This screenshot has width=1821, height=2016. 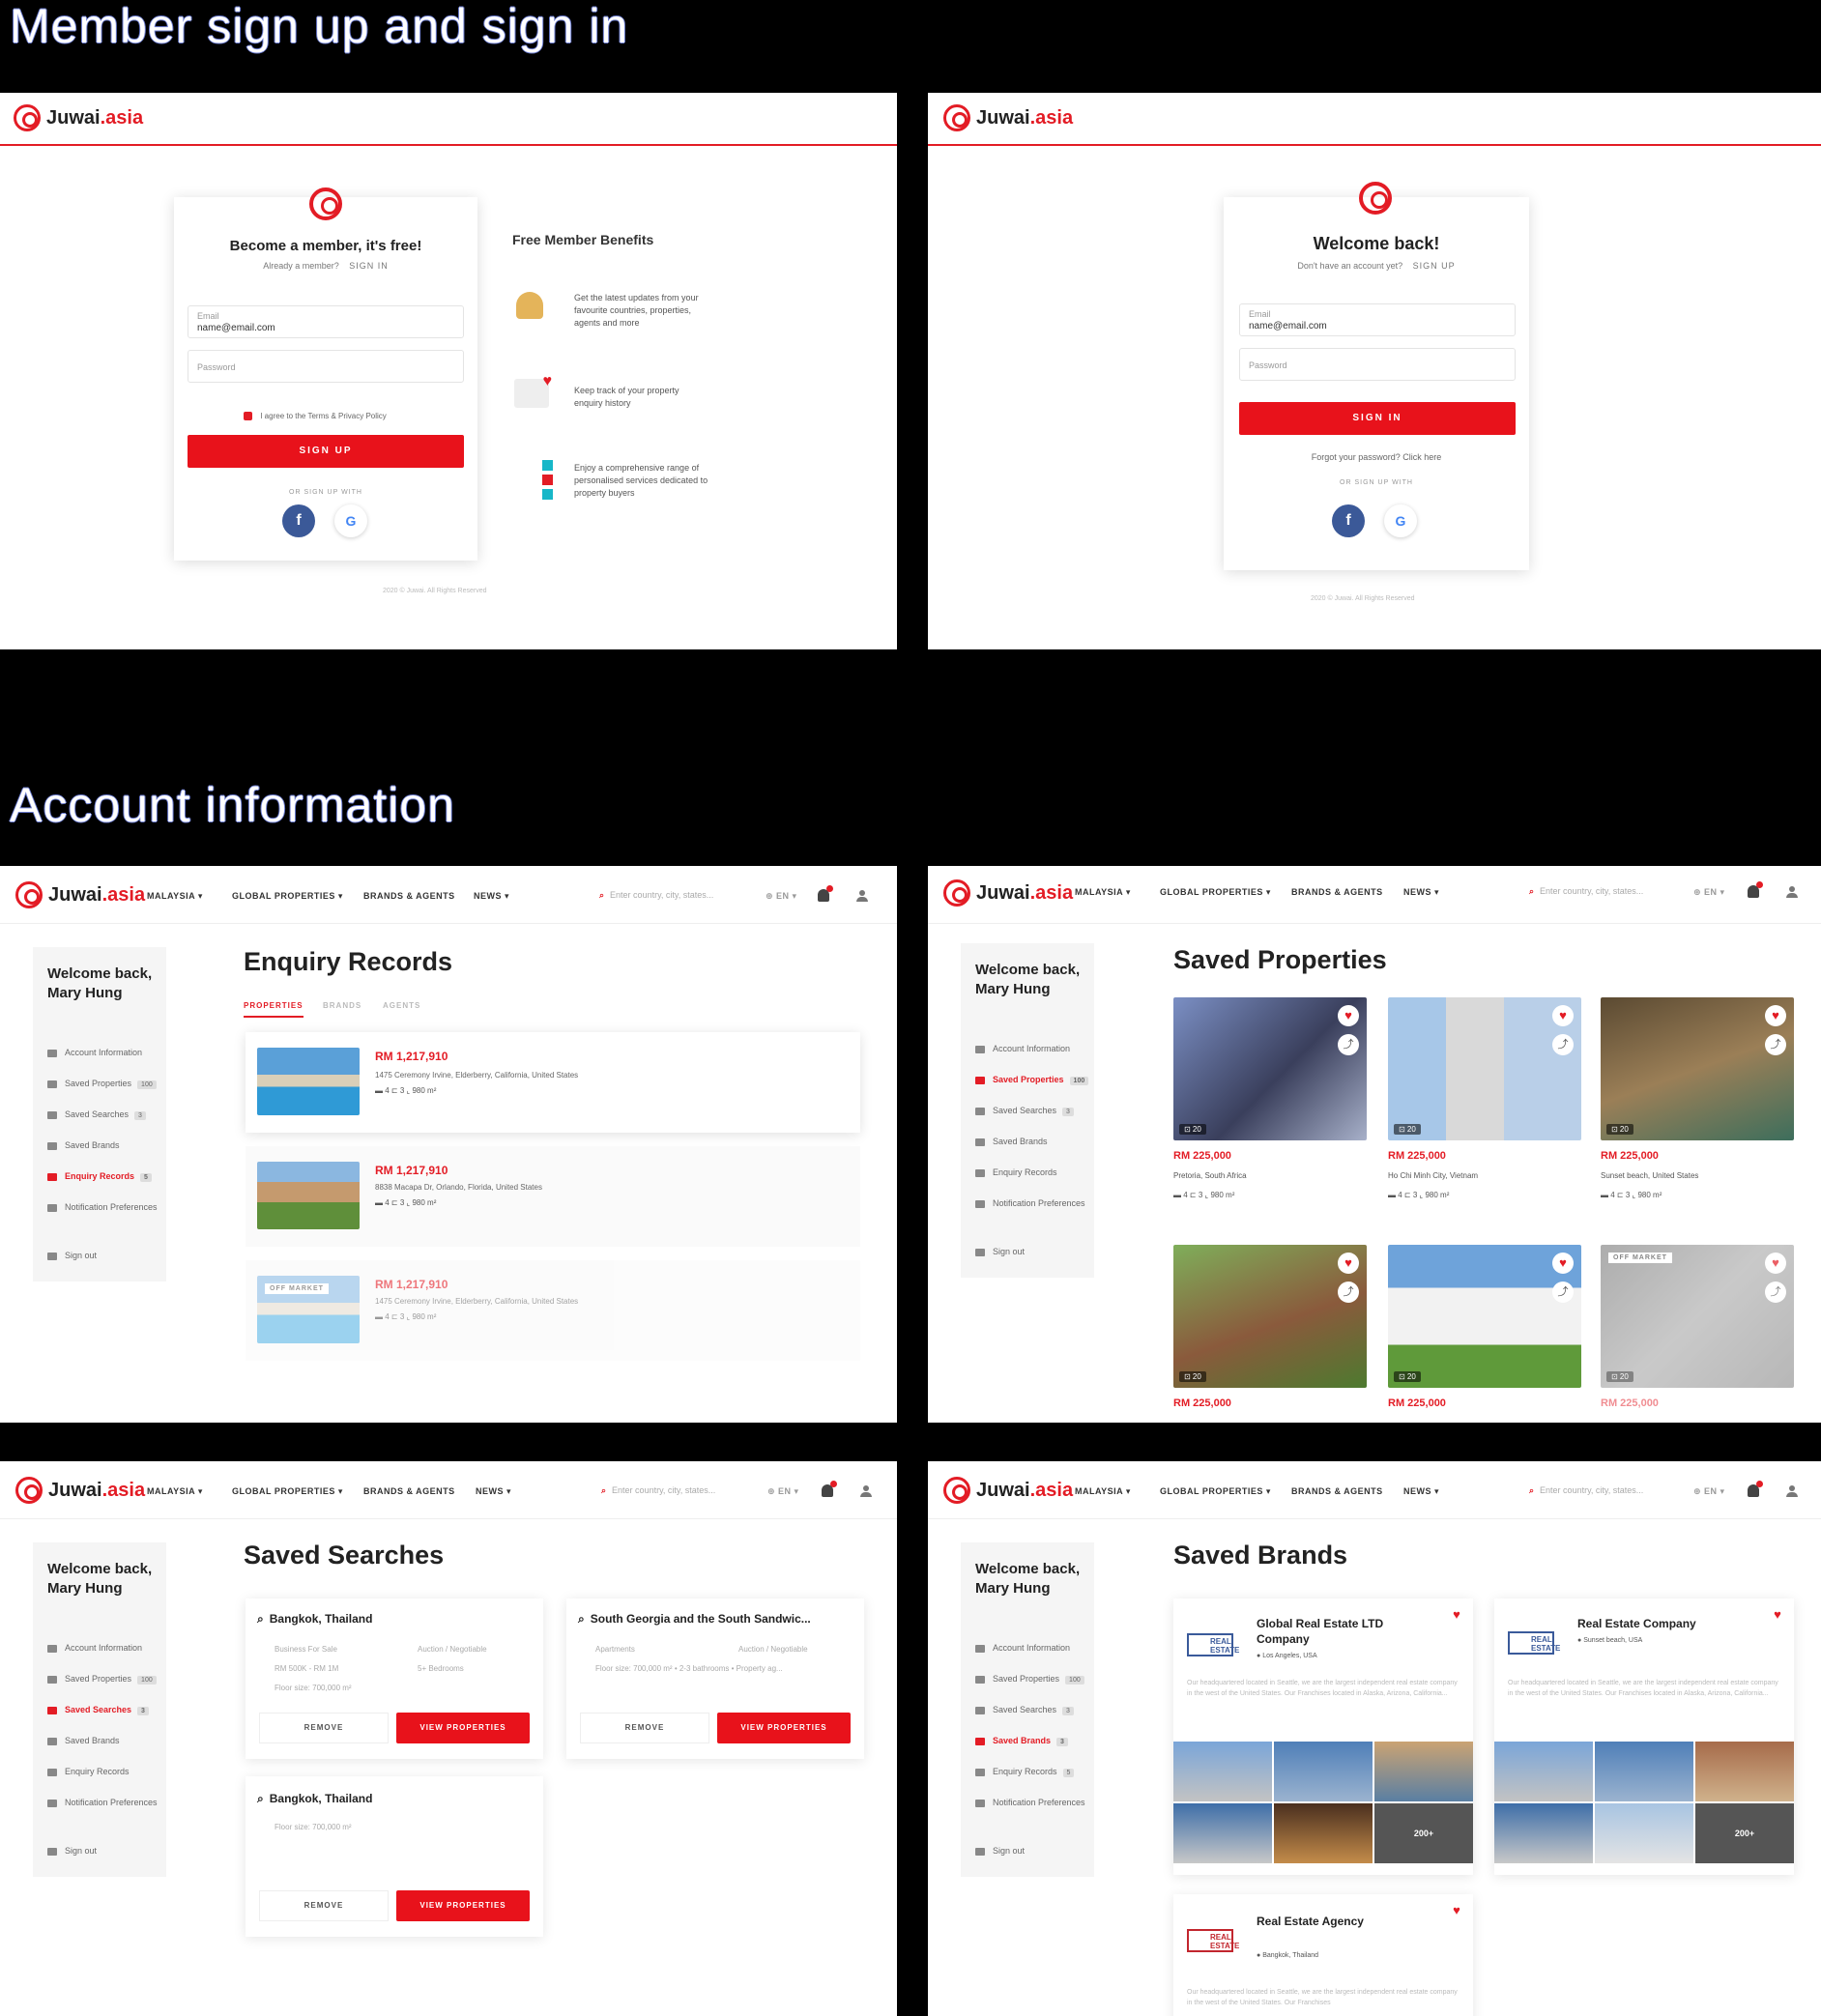 What do you see at coordinates (350, 521) in the screenshot?
I see `google-button: G` at bounding box center [350, 521].